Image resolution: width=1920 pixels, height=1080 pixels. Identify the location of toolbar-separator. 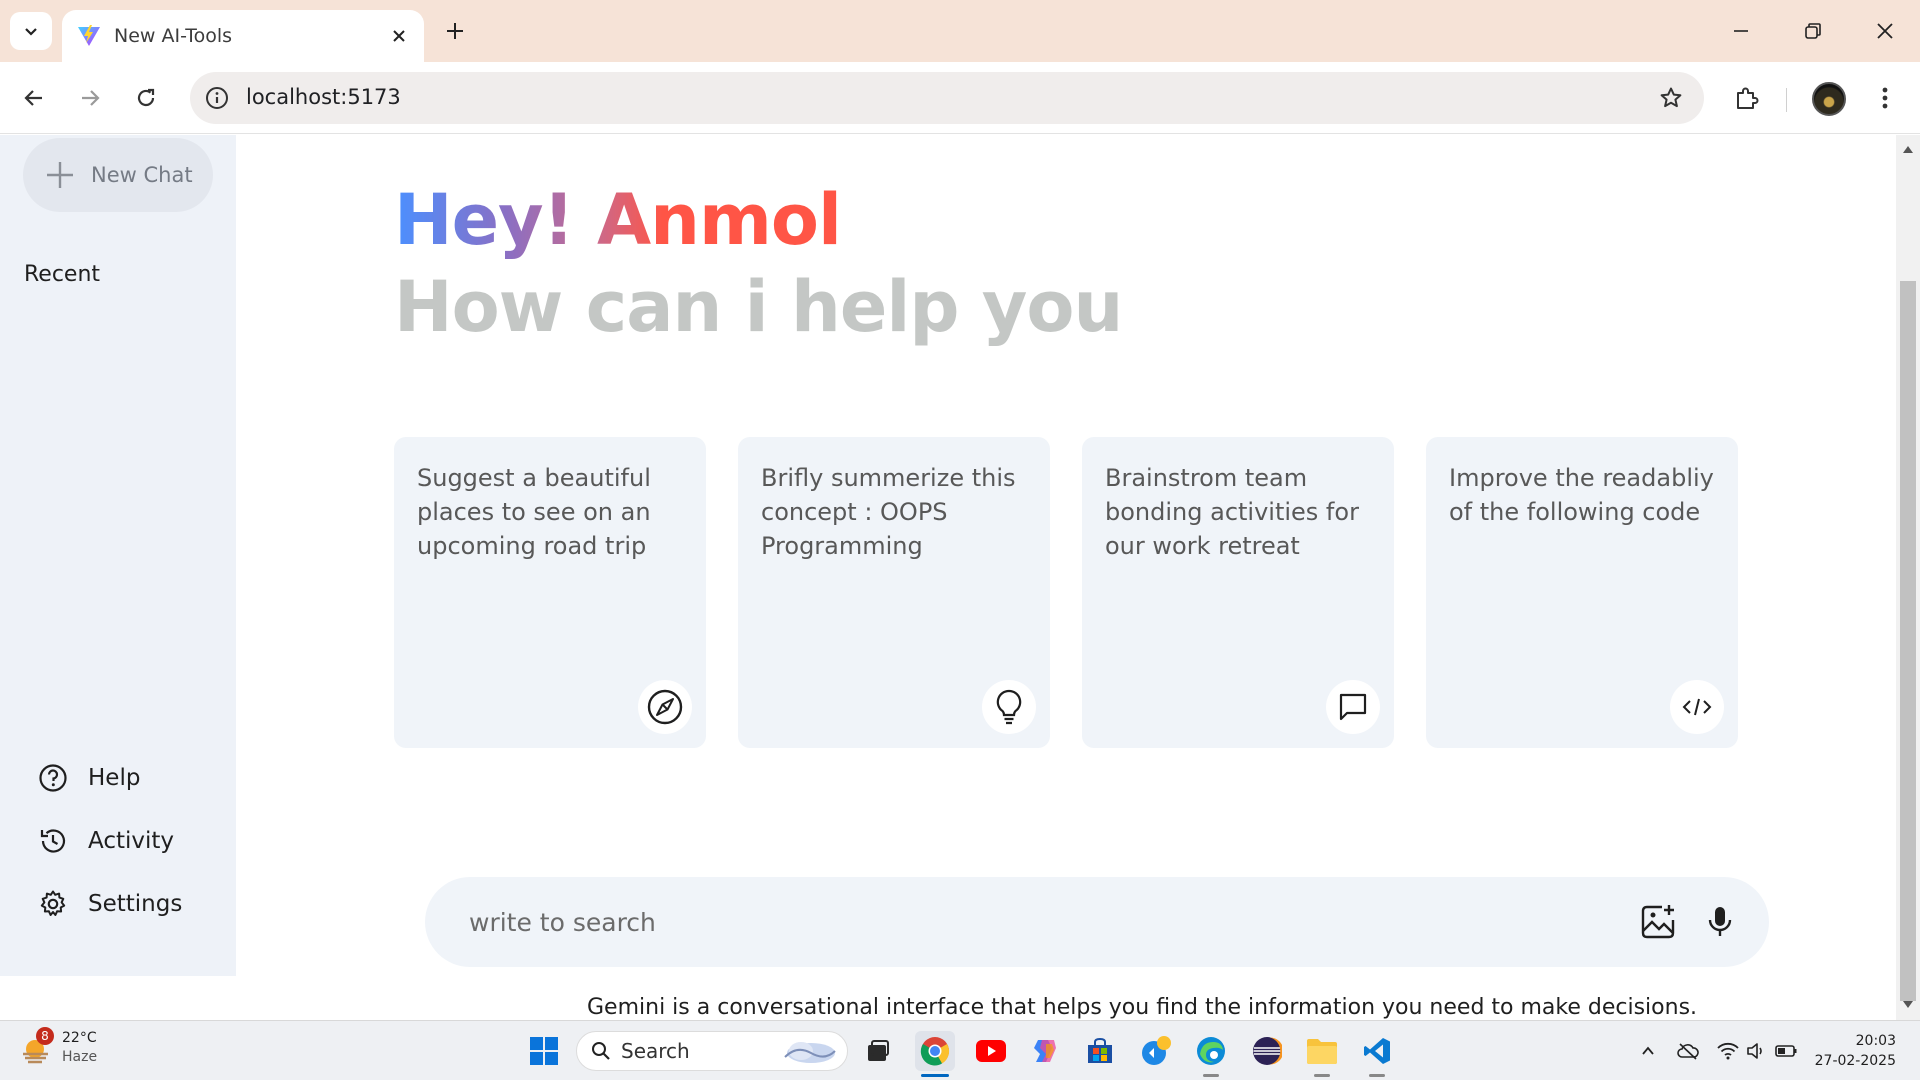
(1786, 100).